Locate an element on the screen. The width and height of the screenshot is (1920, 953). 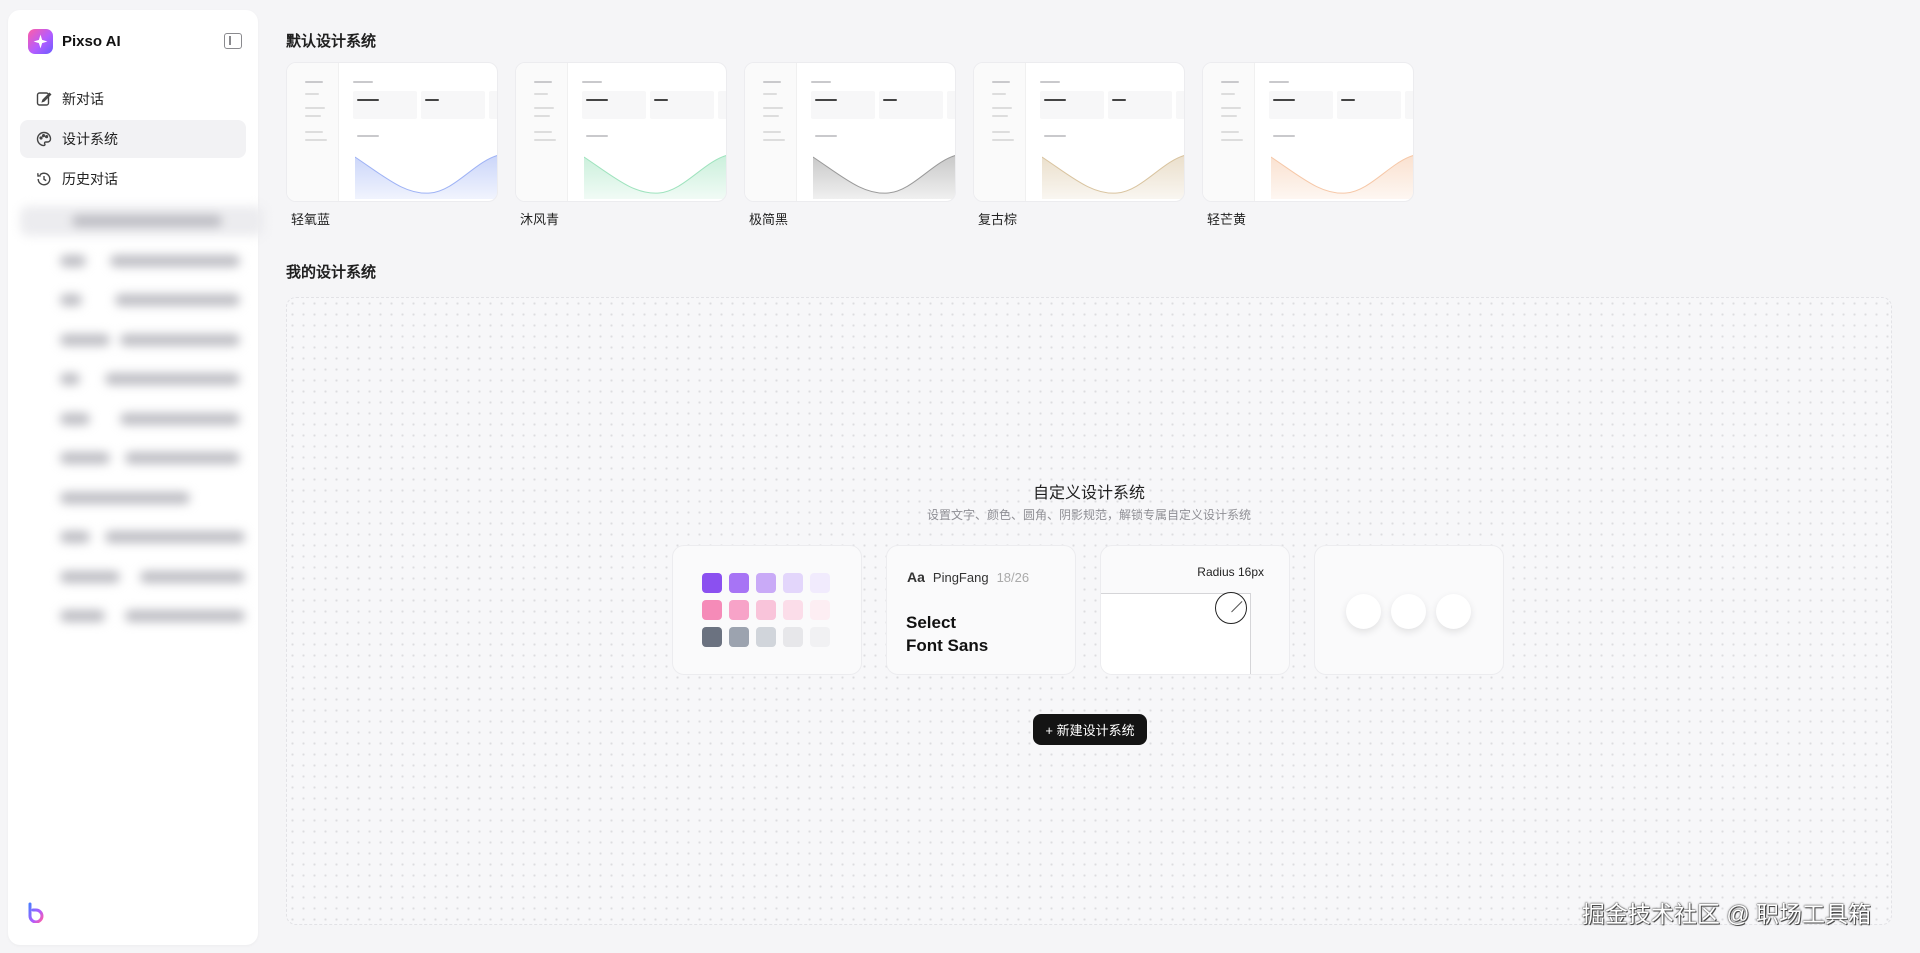
new-design-system-button: + 新建设计系统 is located at coordinates (1090, 729).